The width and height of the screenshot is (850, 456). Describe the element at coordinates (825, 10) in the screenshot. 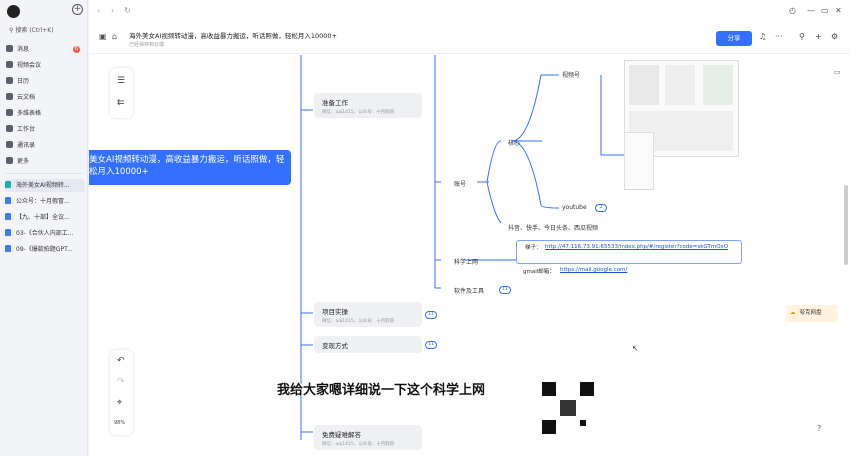

I see `maximize-icon: ▭` at that location.